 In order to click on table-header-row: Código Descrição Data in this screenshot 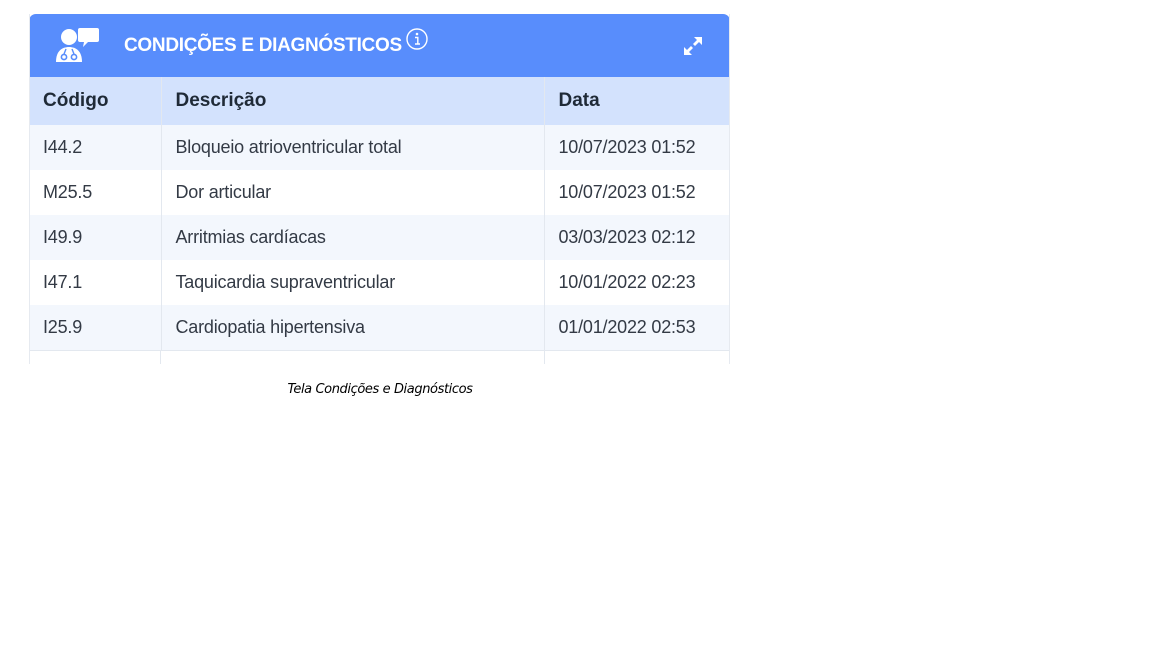, I will do `click(379, 101)`.